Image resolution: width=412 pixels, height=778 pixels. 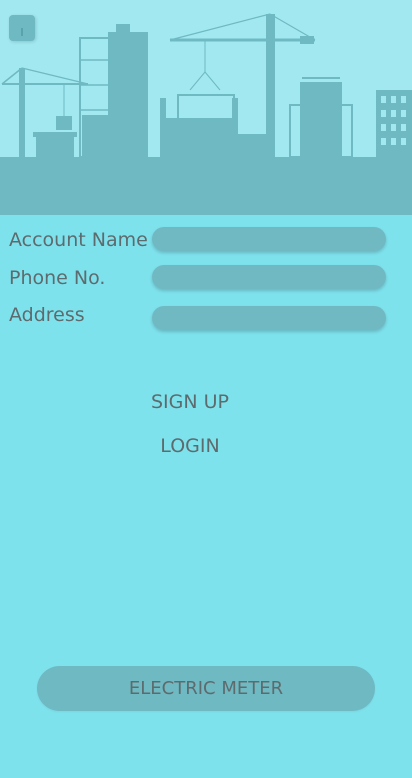 I want to click on login-button: LOGIN, so click(x=190, y=446).